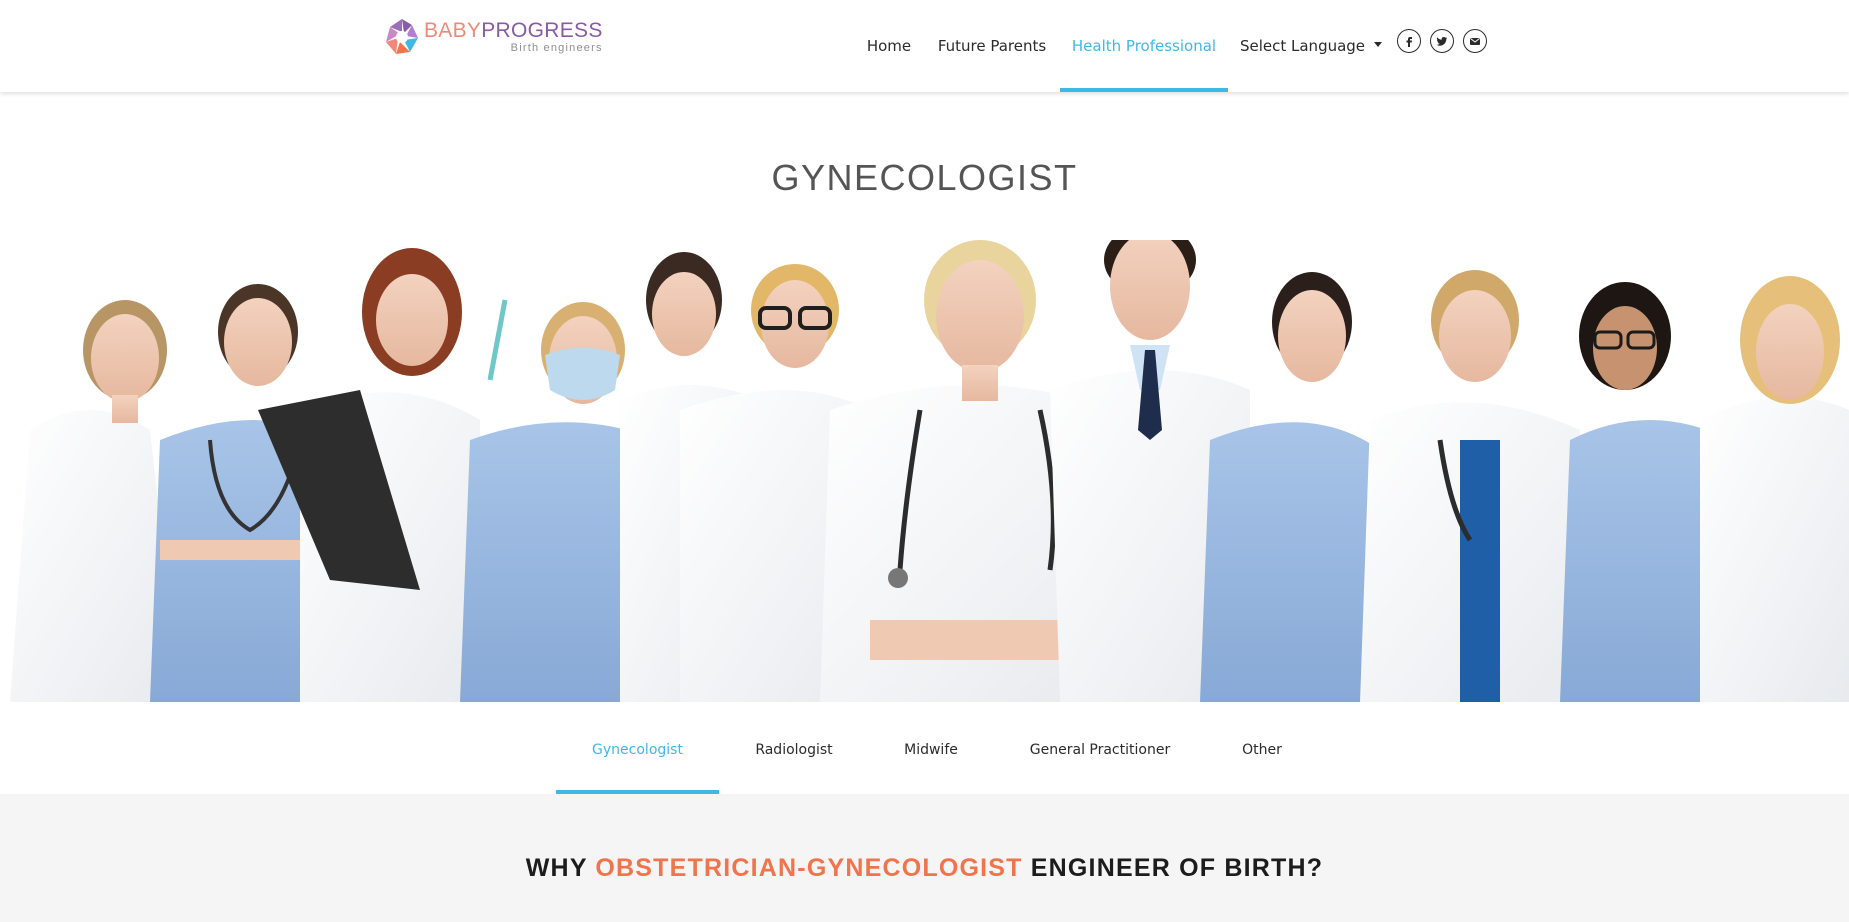  Describe the element at coordinates (1302, 46) in the screenshot. I see `language-dropdown-label: Select Language` at that location.